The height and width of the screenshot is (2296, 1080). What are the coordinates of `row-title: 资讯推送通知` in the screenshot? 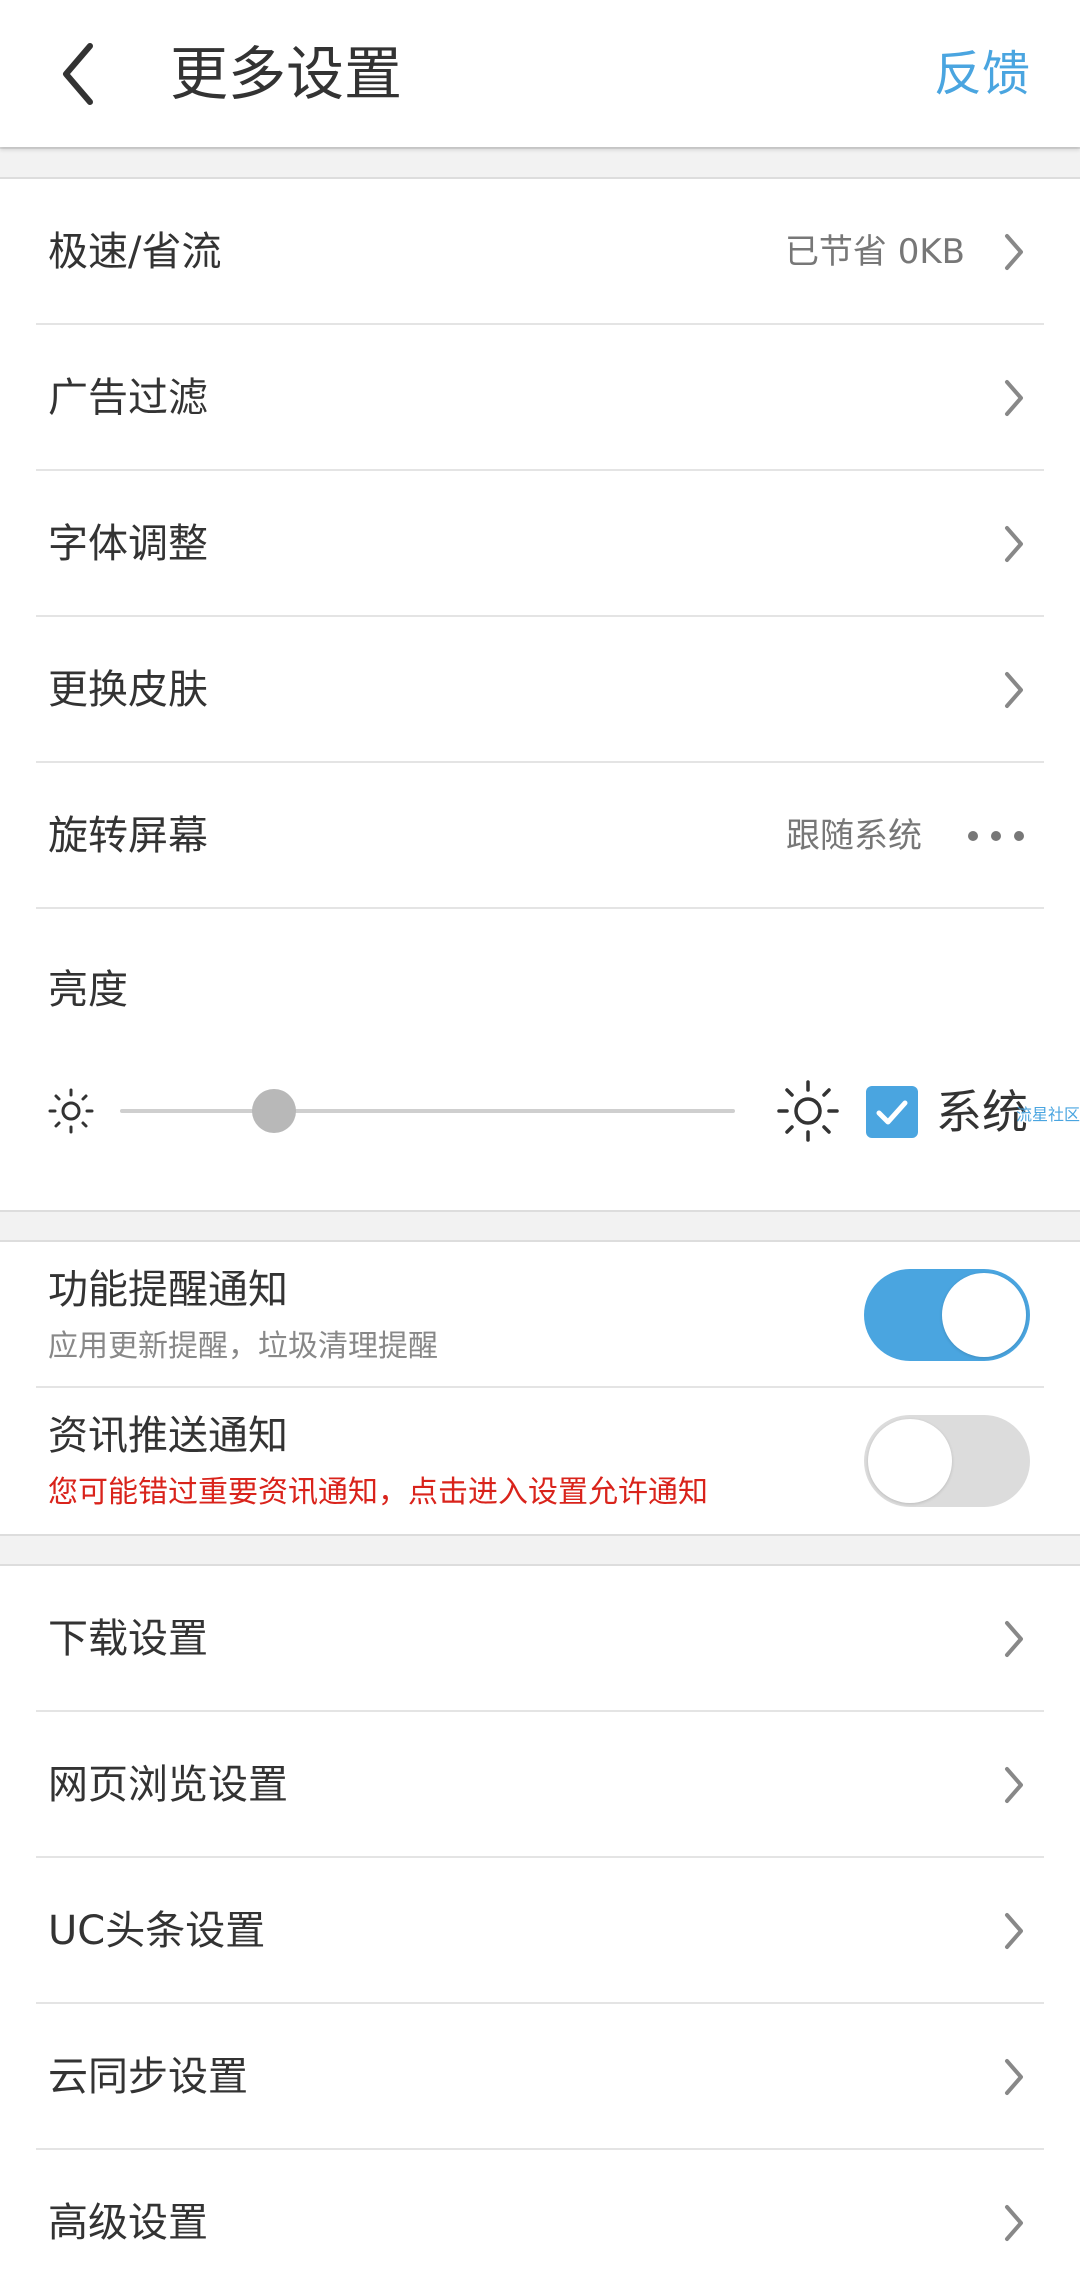 It's located at (168, 1436).